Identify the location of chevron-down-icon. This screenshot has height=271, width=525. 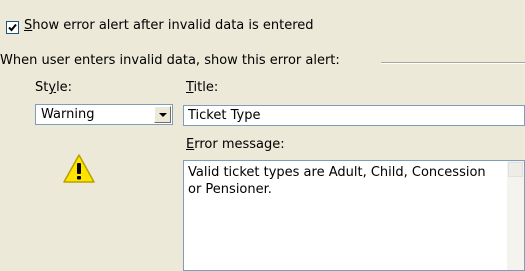
(162, 114).